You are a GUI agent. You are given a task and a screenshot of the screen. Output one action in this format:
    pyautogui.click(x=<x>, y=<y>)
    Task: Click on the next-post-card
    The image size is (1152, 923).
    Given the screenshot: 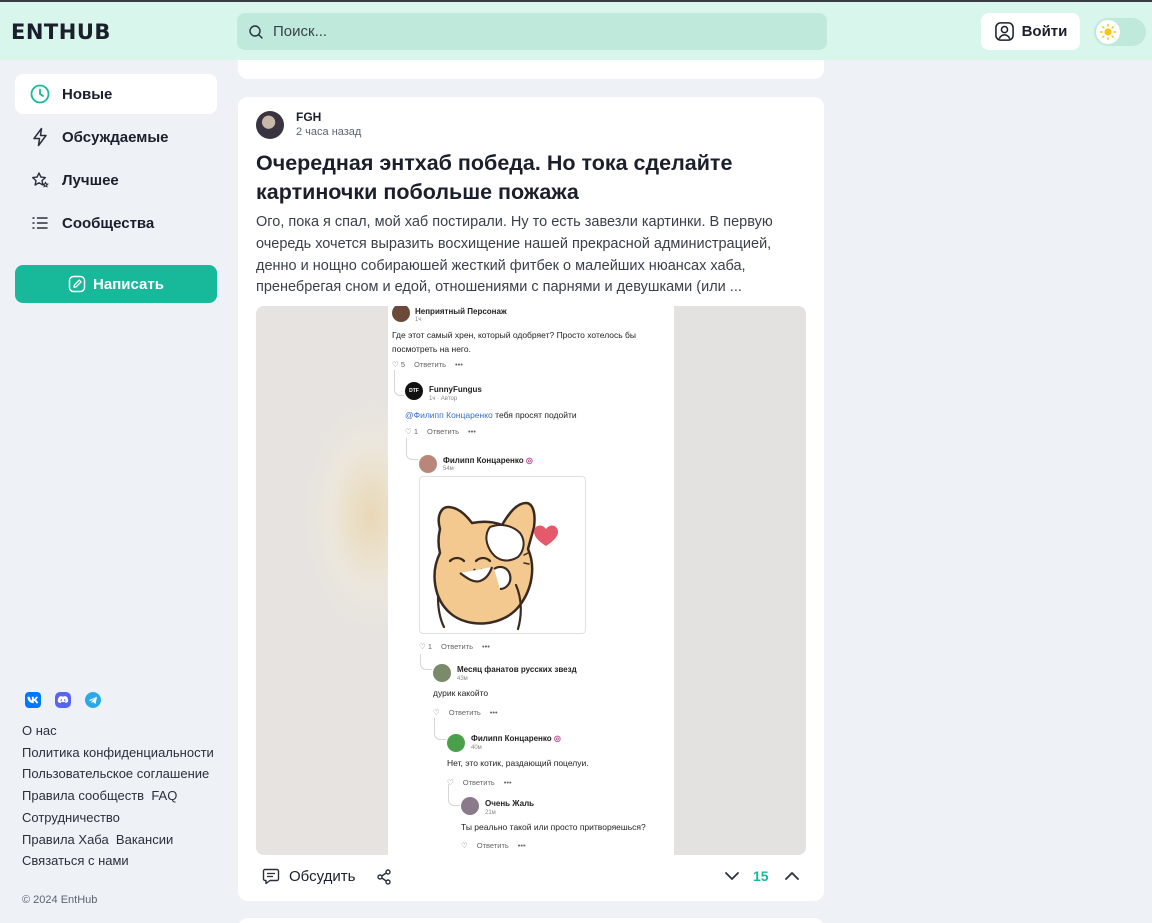 What is the action you would take?
    pyautogui.click(x=531, y=920)
    